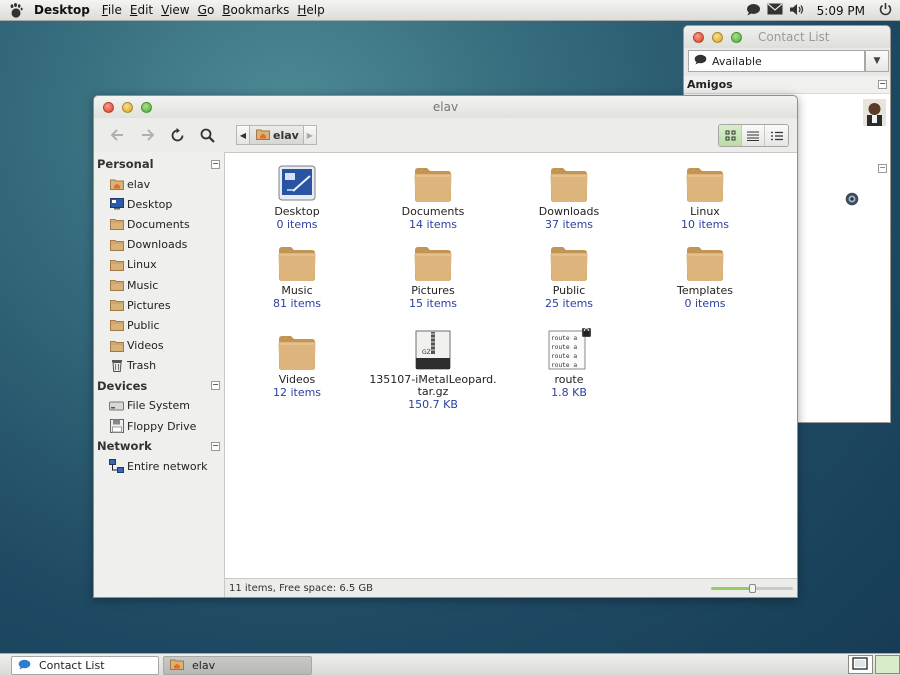  Describe the element at coordinates (177, 135) in the screenshot. I see `reload-button` at that location.